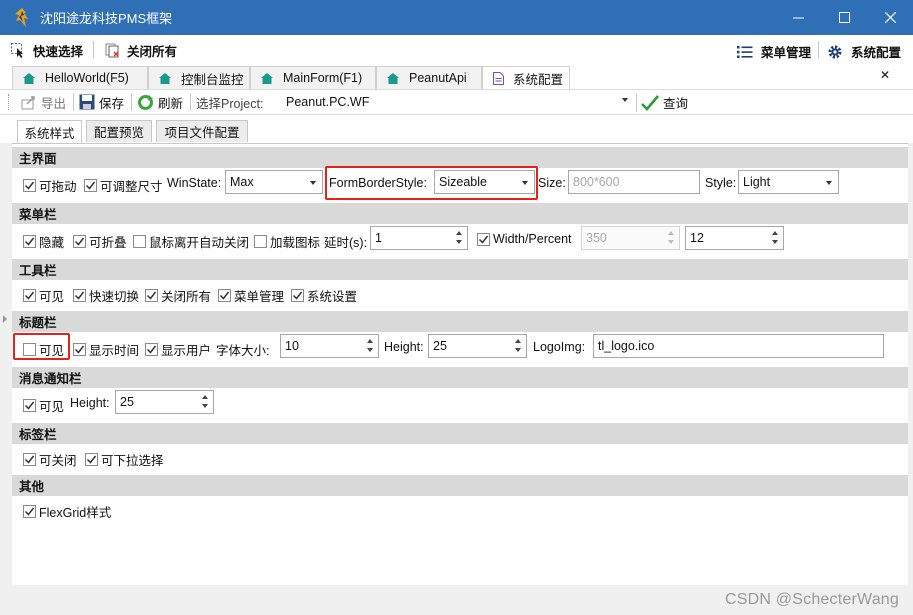 Image resolution: width=913 pixels, height=615 pixels. Describe the element at coordinates (324, 295) in the screenshot. I see `sys-settings-checkbox: 系统设置` at that location.